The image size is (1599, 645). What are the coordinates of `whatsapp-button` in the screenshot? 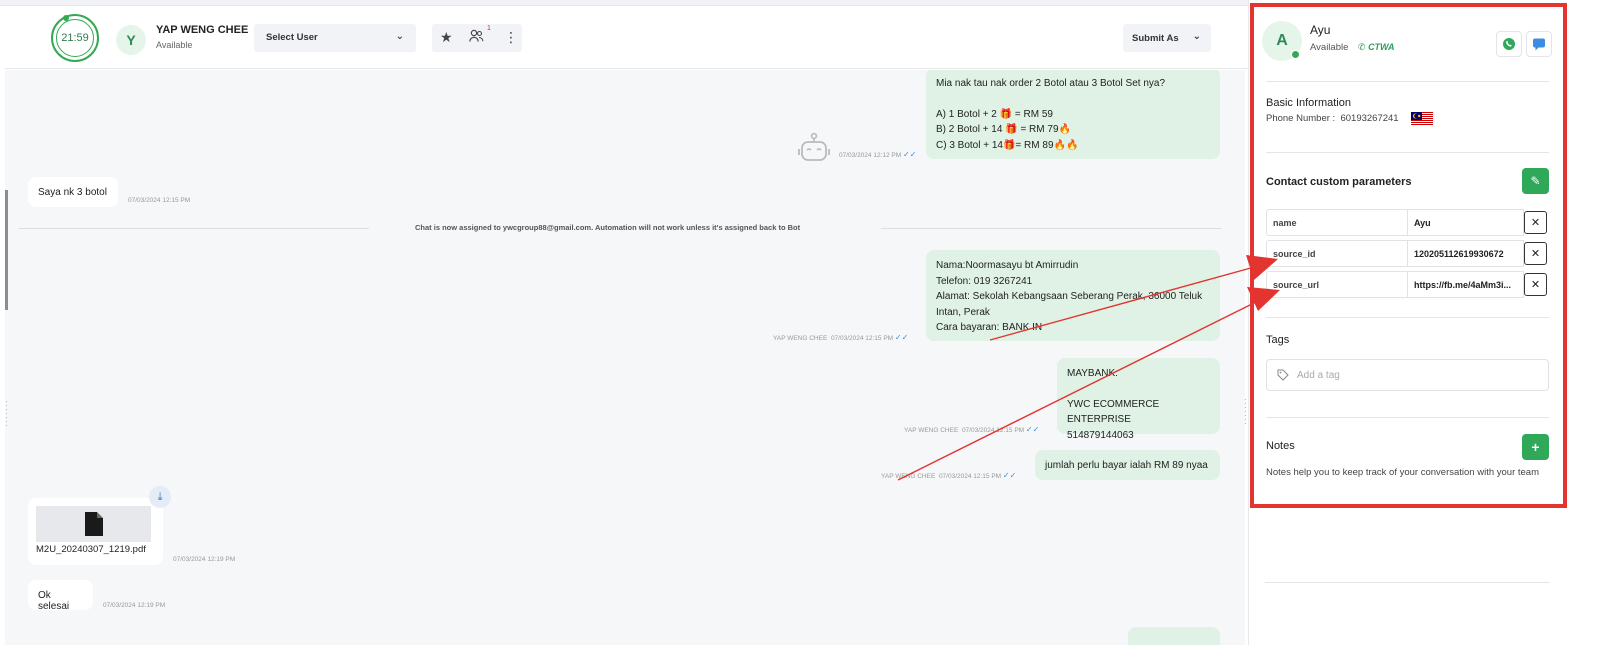 It's located at (1509, 44).